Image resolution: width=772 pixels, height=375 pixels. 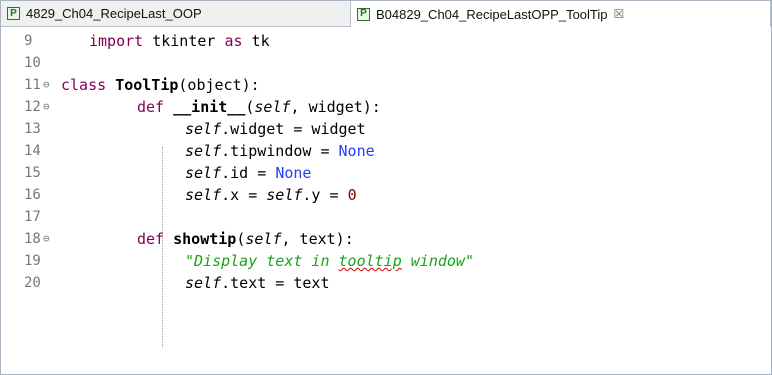 I want to click on code-line: 13 self.widget = widget, so click(x=386, y=129).